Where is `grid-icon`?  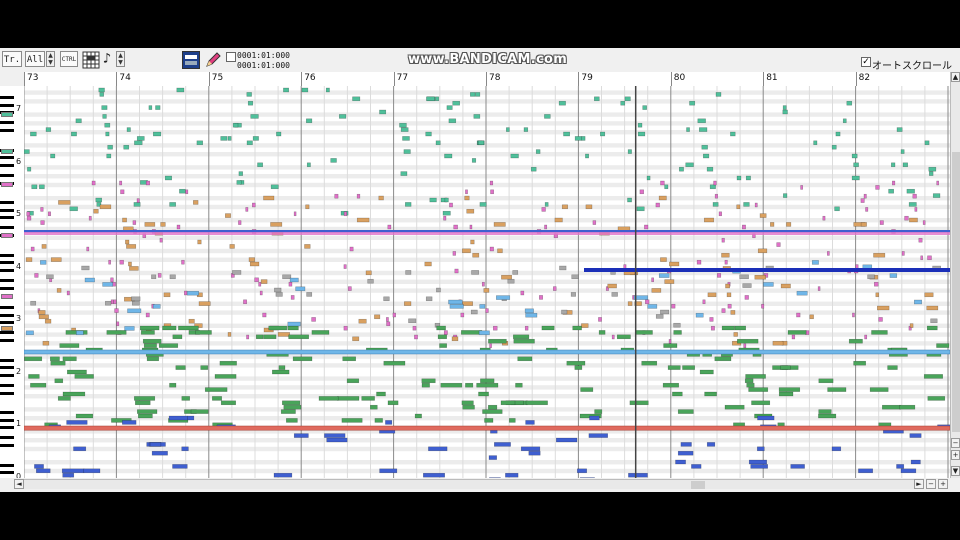
grid-icon is located at coordinates (91, 60).